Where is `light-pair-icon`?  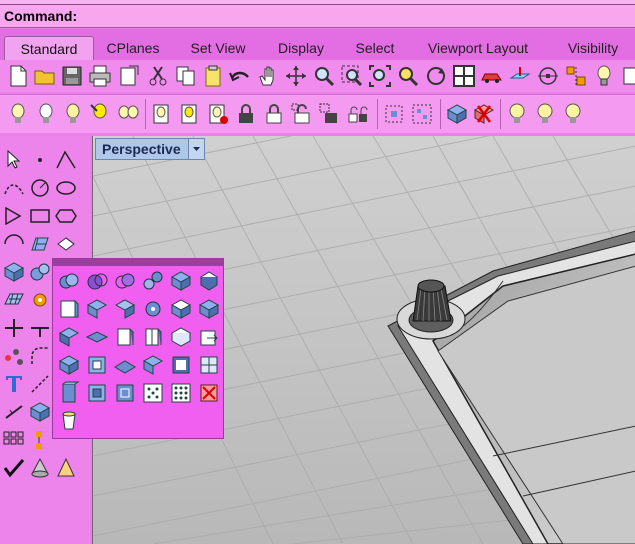
light-pair-icon is located at coordinates (128, 114).